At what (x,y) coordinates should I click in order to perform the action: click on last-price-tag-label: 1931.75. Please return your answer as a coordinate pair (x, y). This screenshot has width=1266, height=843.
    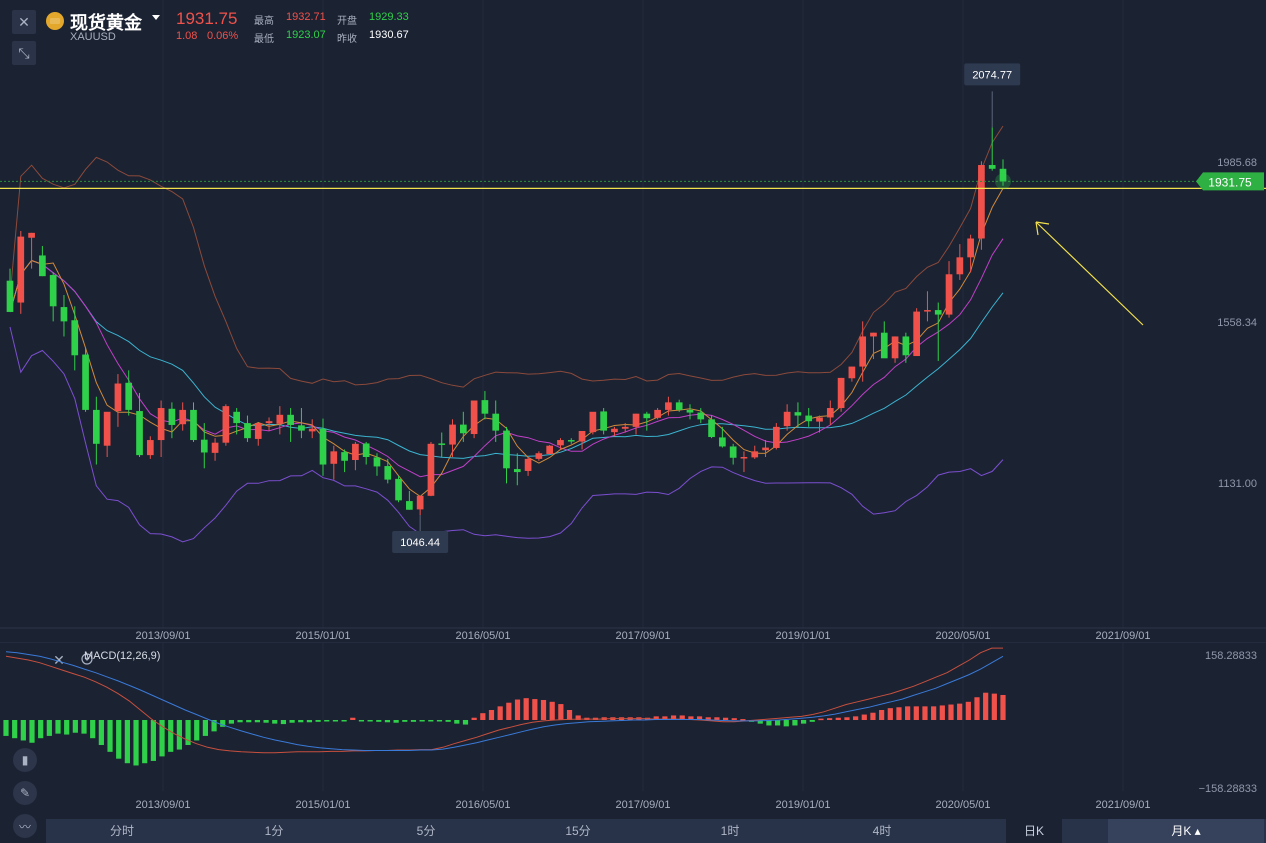
    Looking at the image, I should click on (1230, 182).